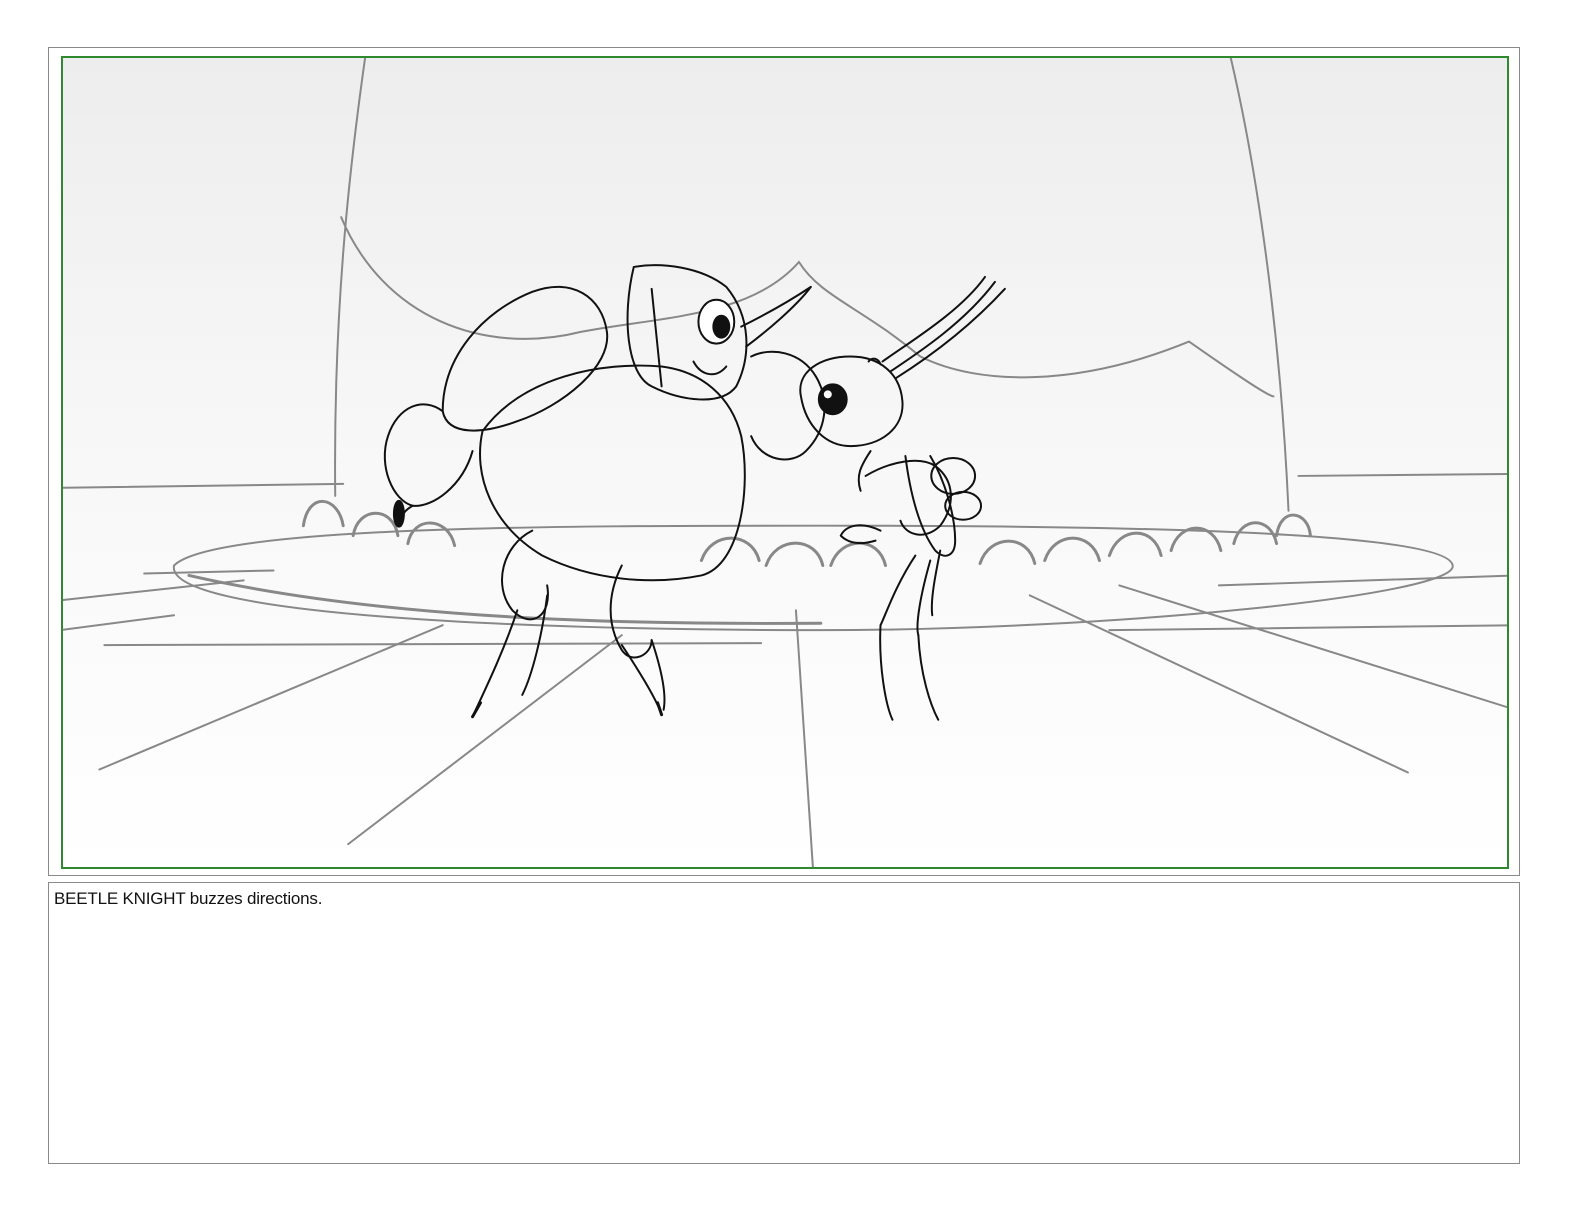 The image size is (1584, 1224). Describe the element at coordinates (188, 898) in the screenshot. I see `panel-description: BEETLE KNIGHT buzzes directions.` at that location.